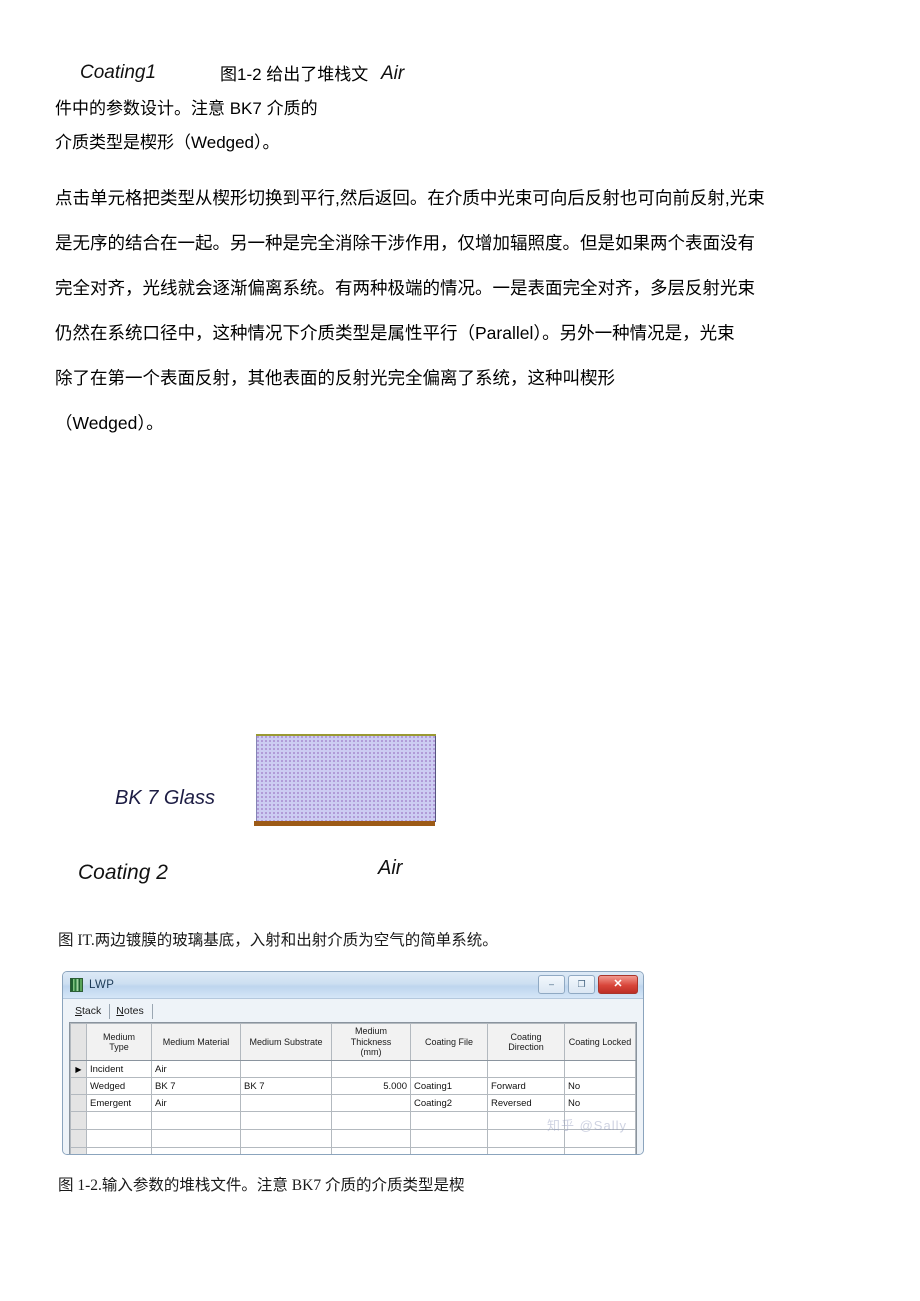  What do you see at coordinates (526, 1047) in the screenshot?
I see `col-coating-direction-l2: Direction` at bounding box center [526, 1047].